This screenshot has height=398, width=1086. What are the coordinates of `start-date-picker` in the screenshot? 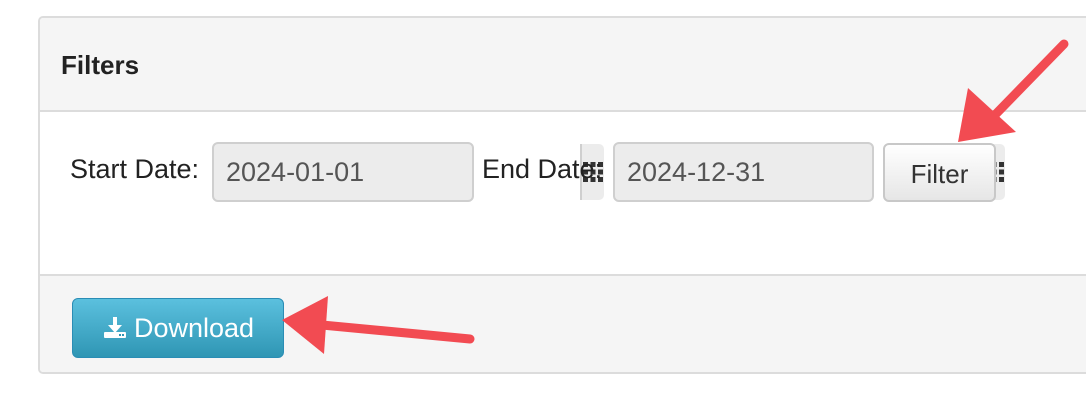 It's located at (408, 172).